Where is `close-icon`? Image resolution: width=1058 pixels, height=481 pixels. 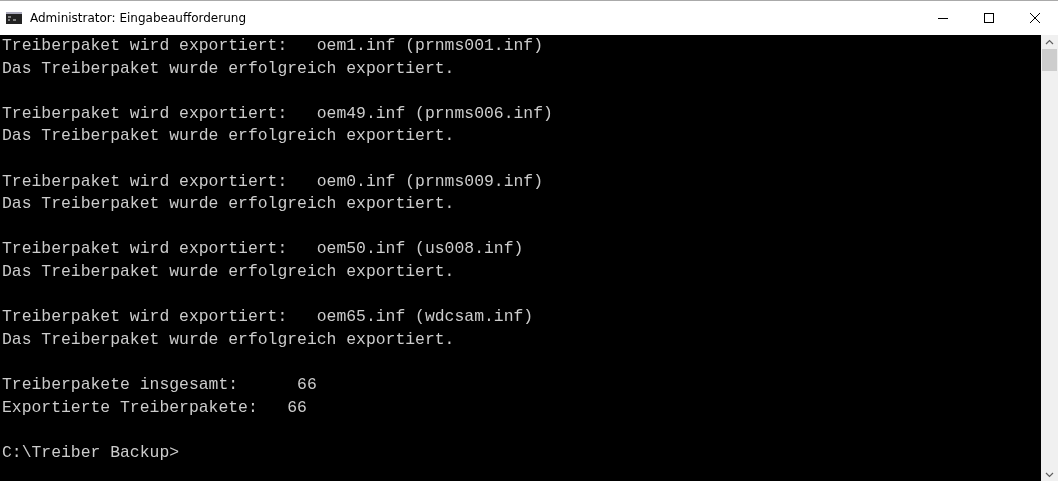
close-icon is located at coordinates (1035, 18).